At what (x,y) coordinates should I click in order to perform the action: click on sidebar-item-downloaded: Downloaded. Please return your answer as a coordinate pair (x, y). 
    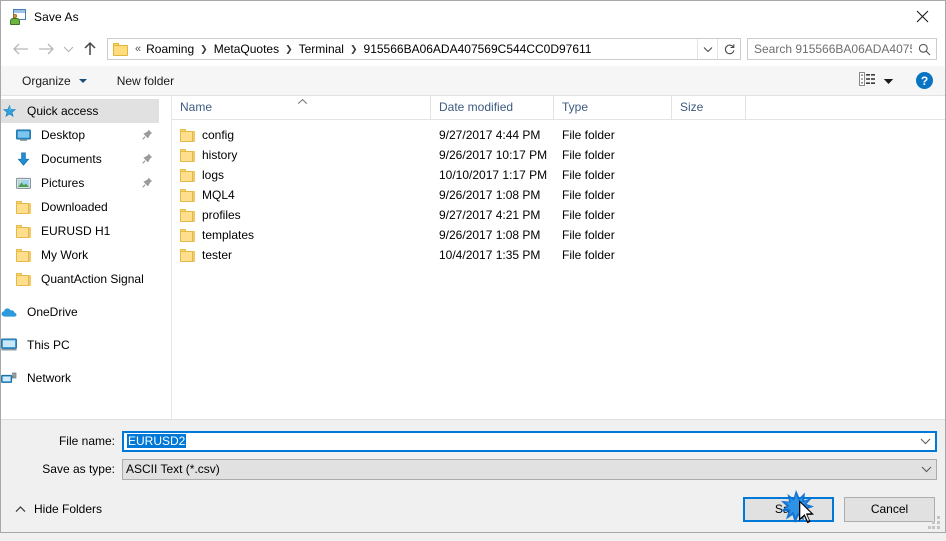
    Looking at the image, I should click on (86, 207).